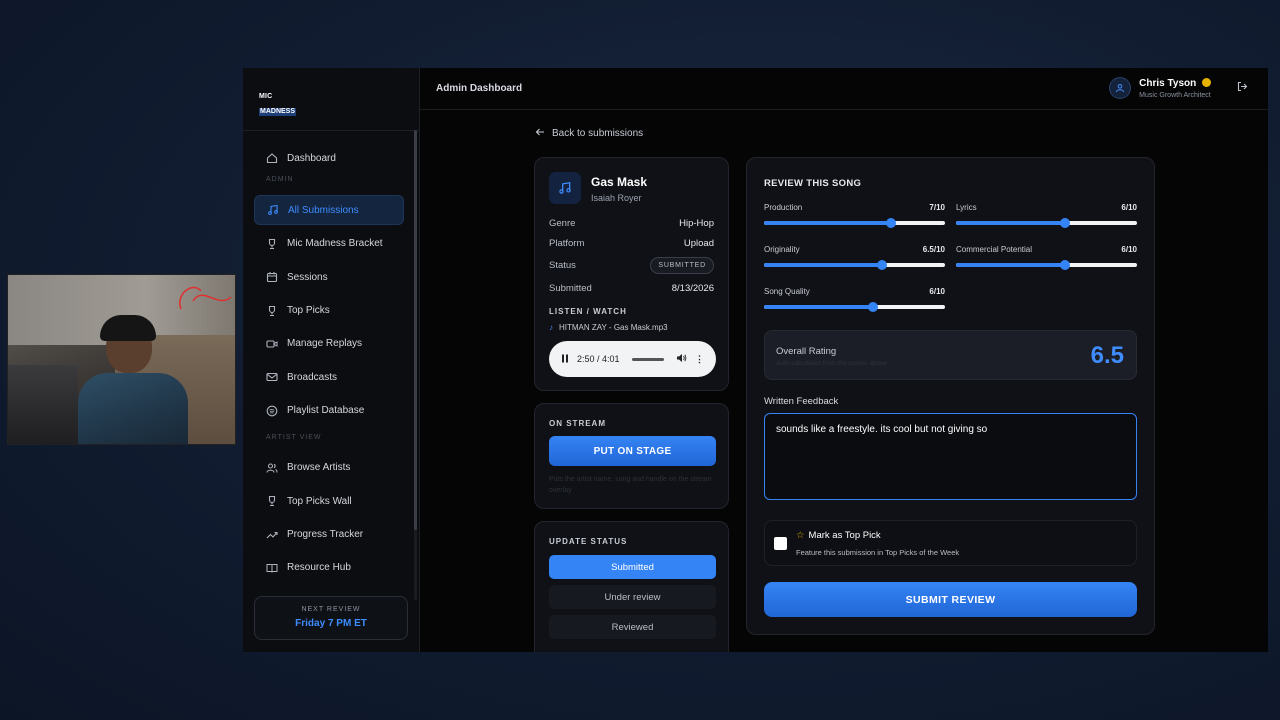 The width and height of the screenshot is (1280, 720). I want to click on sidebar-item-label: Top Picks, so click(308, 311).